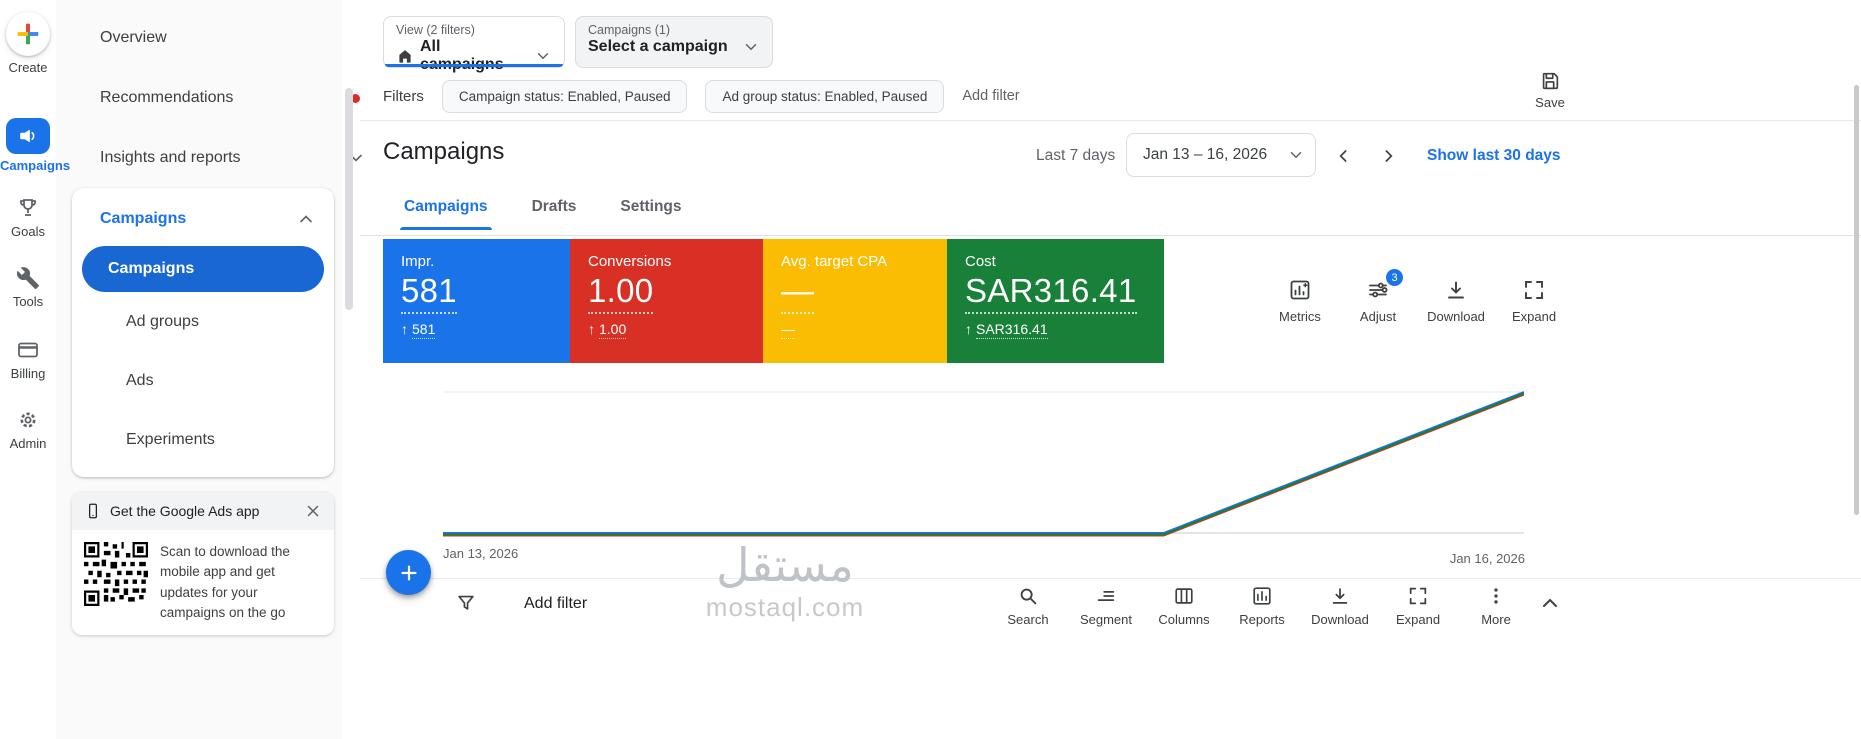  What do you see at coordinates (1394, 277) in the screenshot?
I see `adjust-badge: 3` at bounding box center [1394, 277].